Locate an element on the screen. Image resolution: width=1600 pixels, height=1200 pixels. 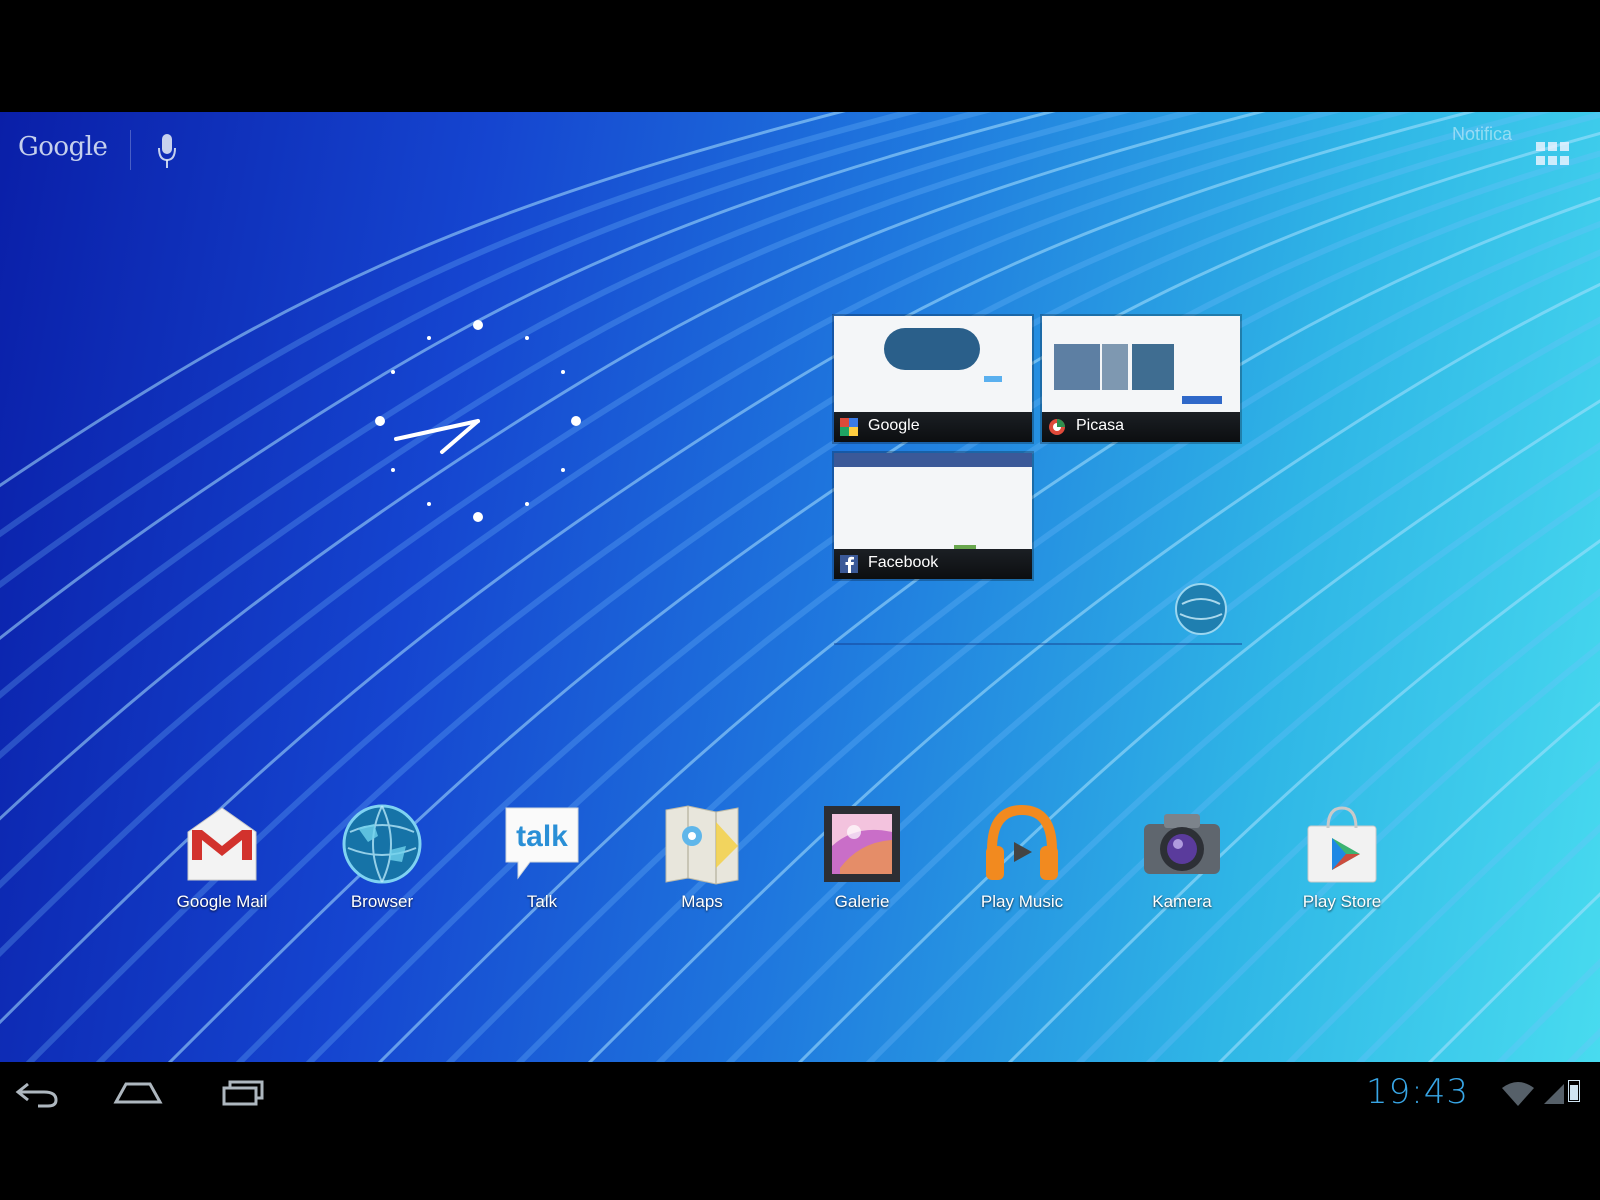
recent-apps-icon is located at coordinates (242, 1092).